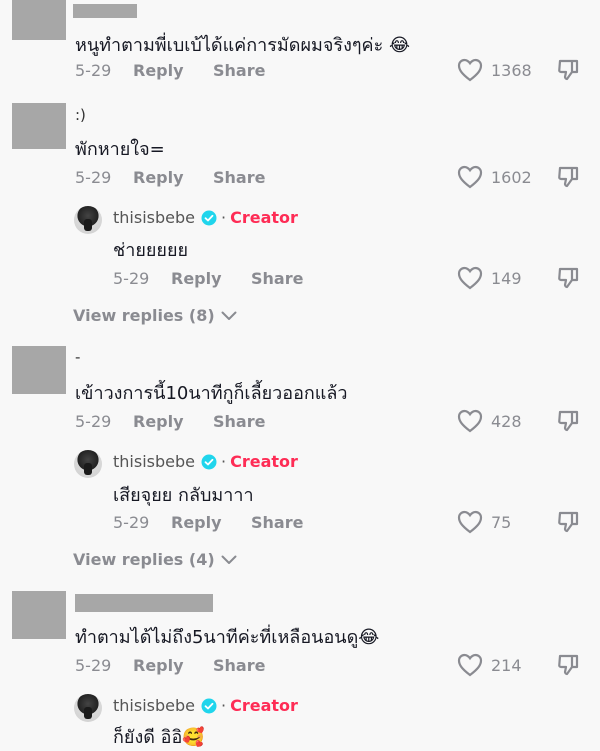 Image resolution: width=600 pixels, height=751 pixels. I want to click on reply-text: ช่ายยยยย, so click(151, 250).